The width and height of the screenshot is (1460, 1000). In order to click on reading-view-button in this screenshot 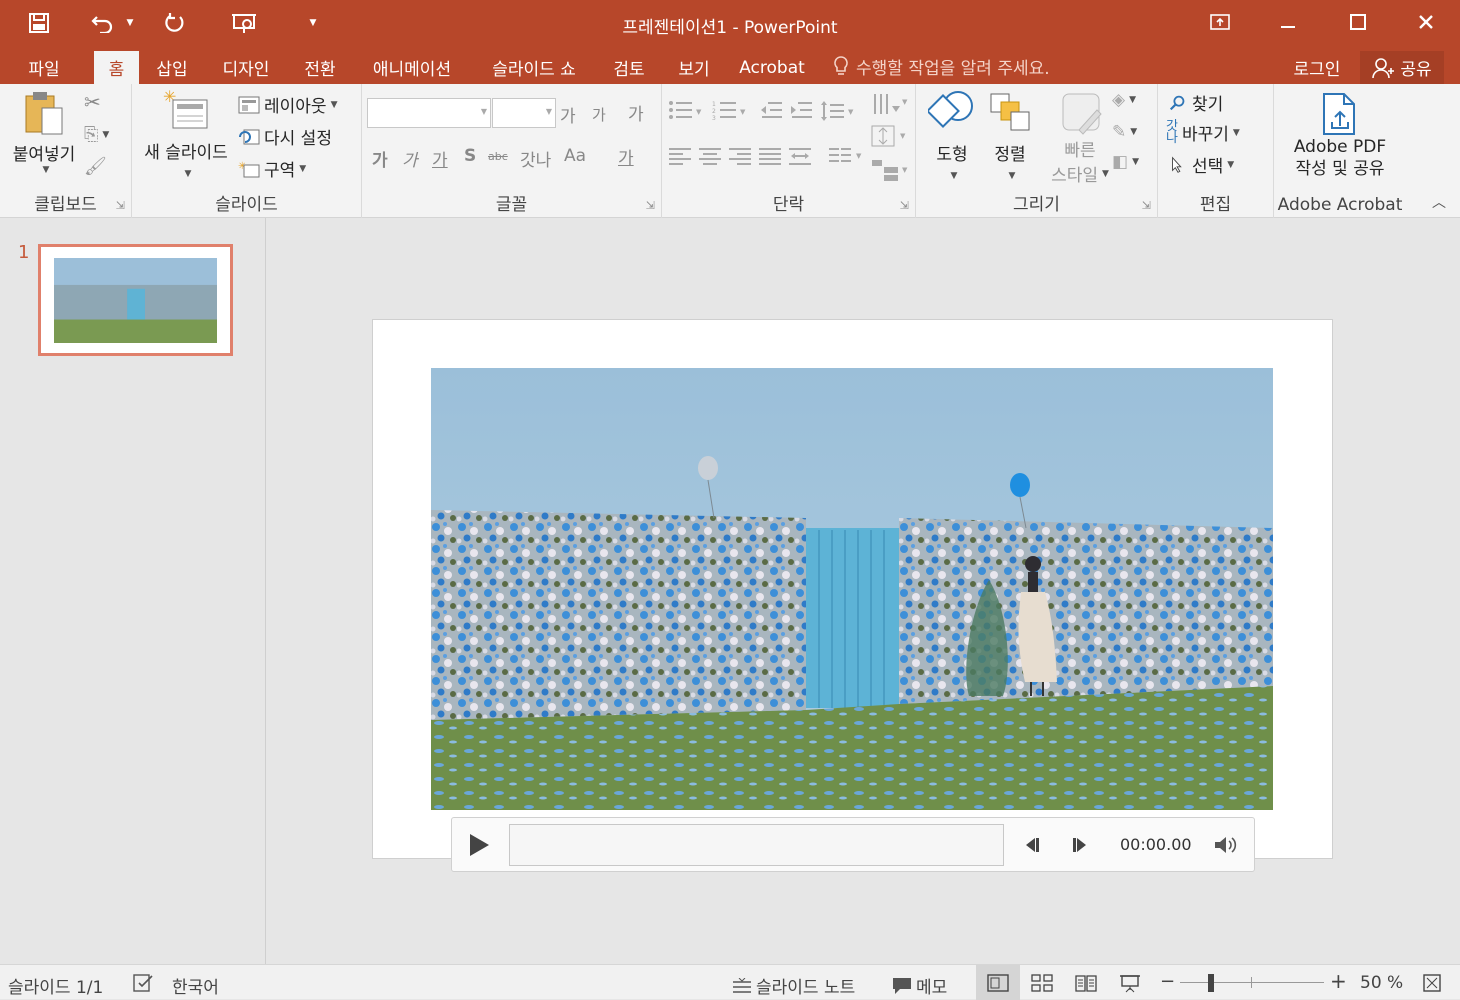, I will do `click(1086, 982)`.